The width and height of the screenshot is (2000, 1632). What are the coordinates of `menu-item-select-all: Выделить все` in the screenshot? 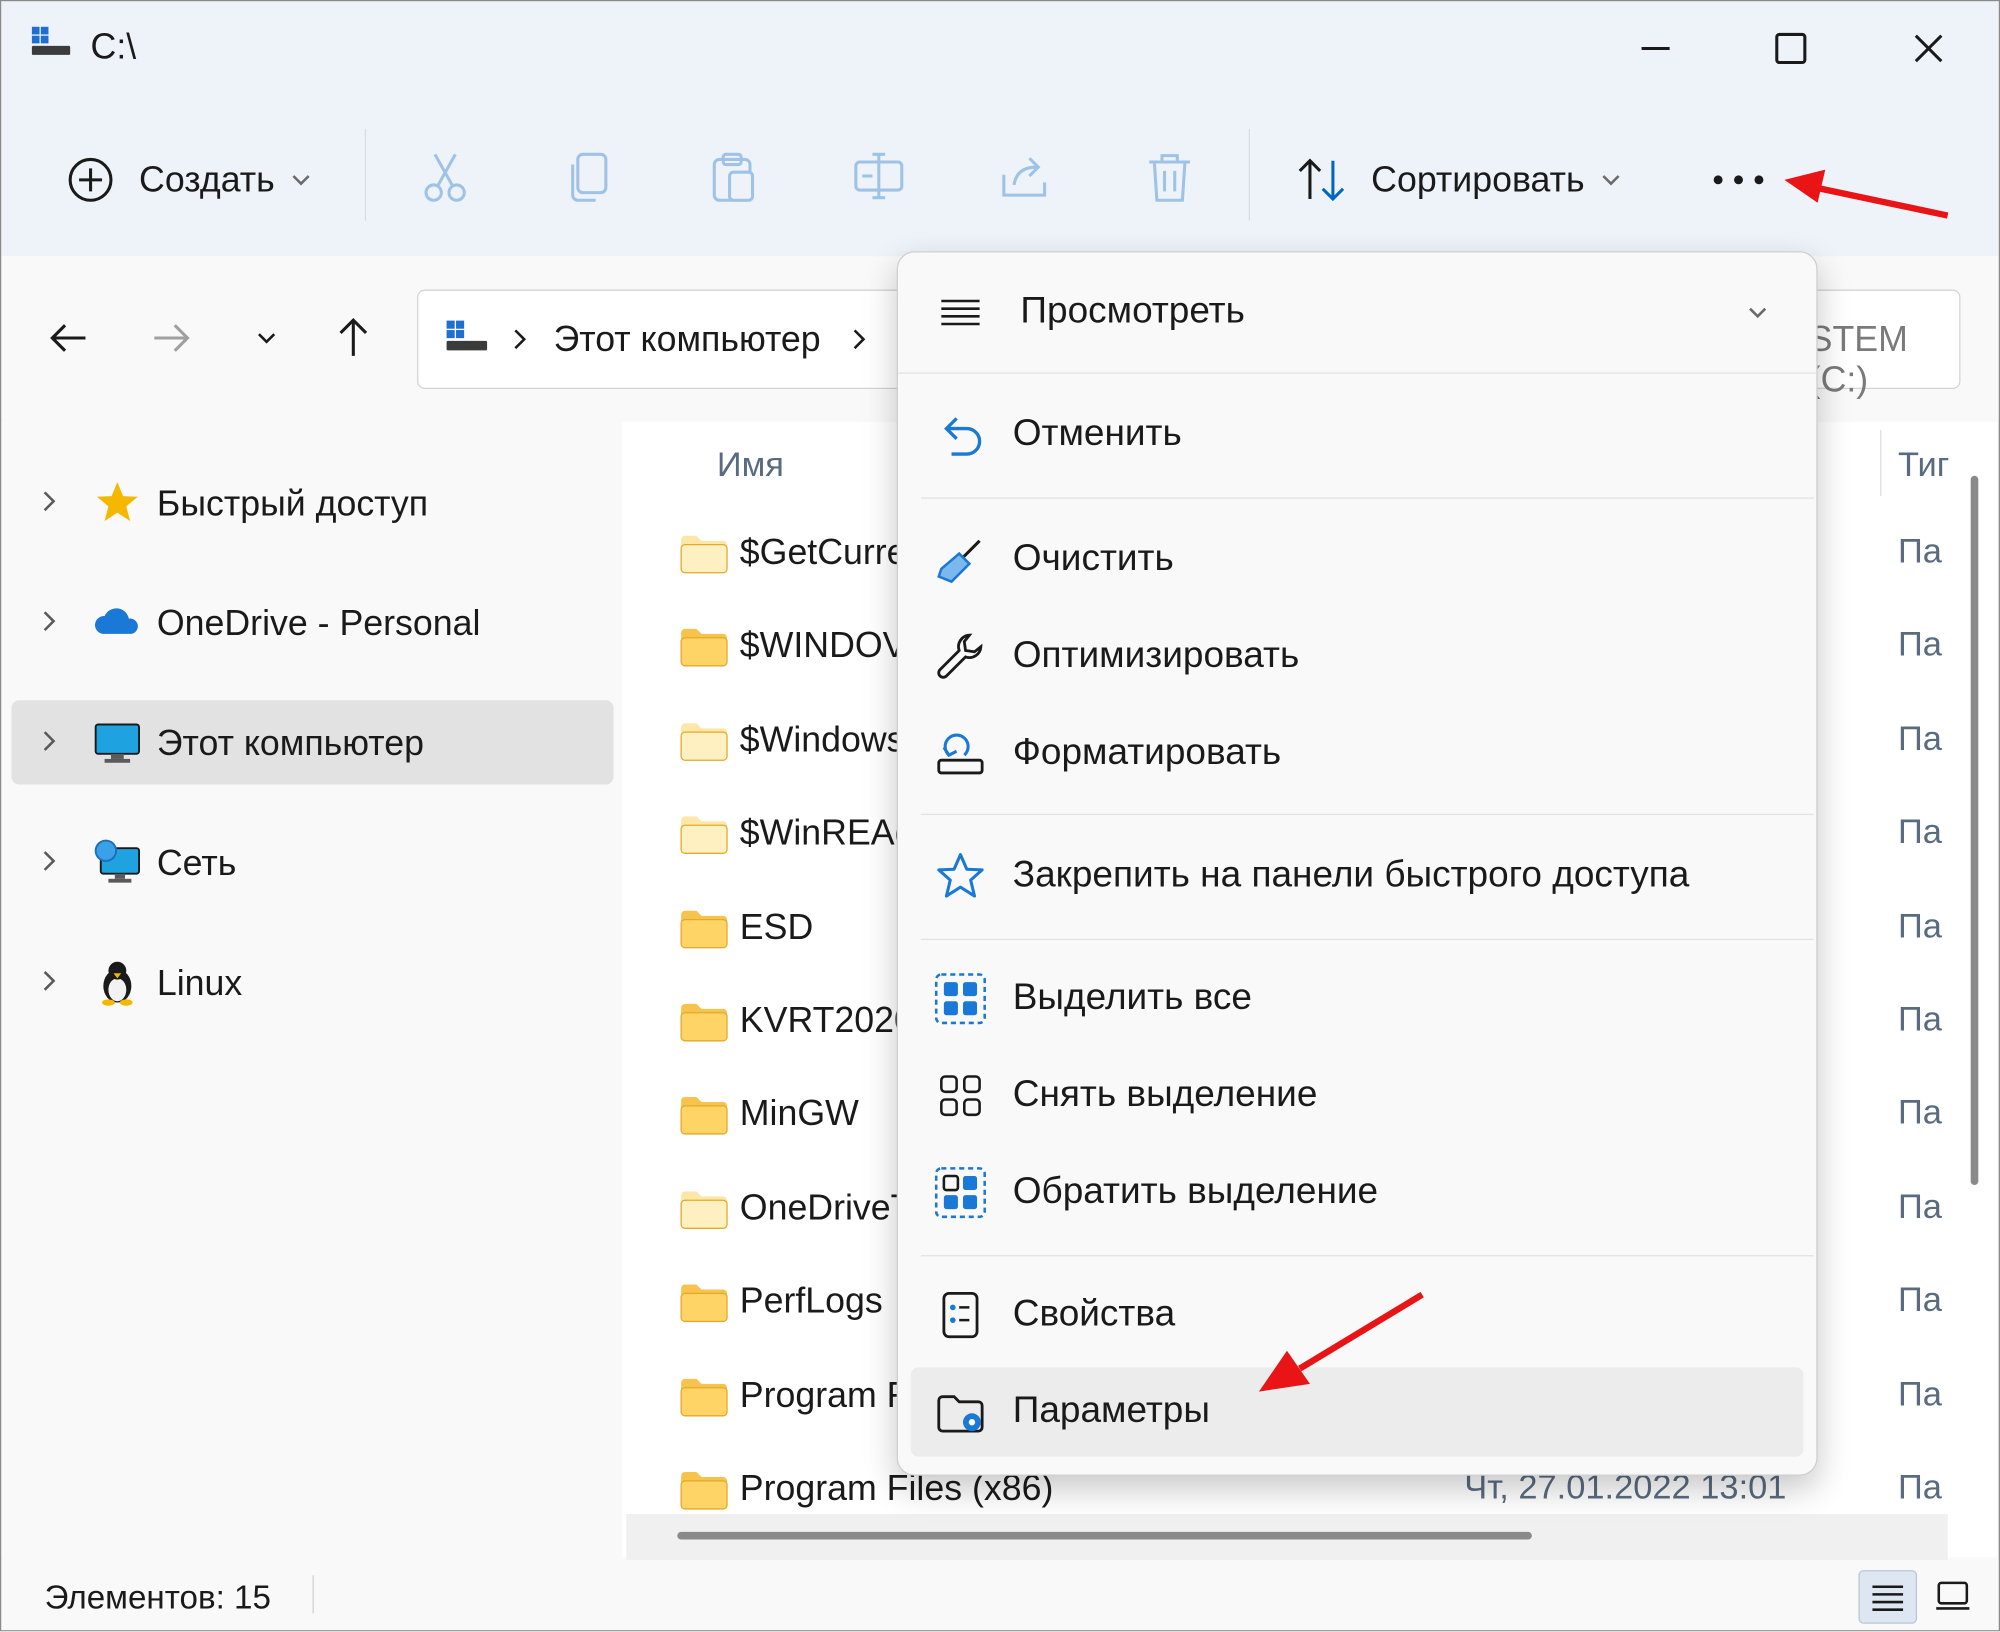 It's located at (1357, 998).